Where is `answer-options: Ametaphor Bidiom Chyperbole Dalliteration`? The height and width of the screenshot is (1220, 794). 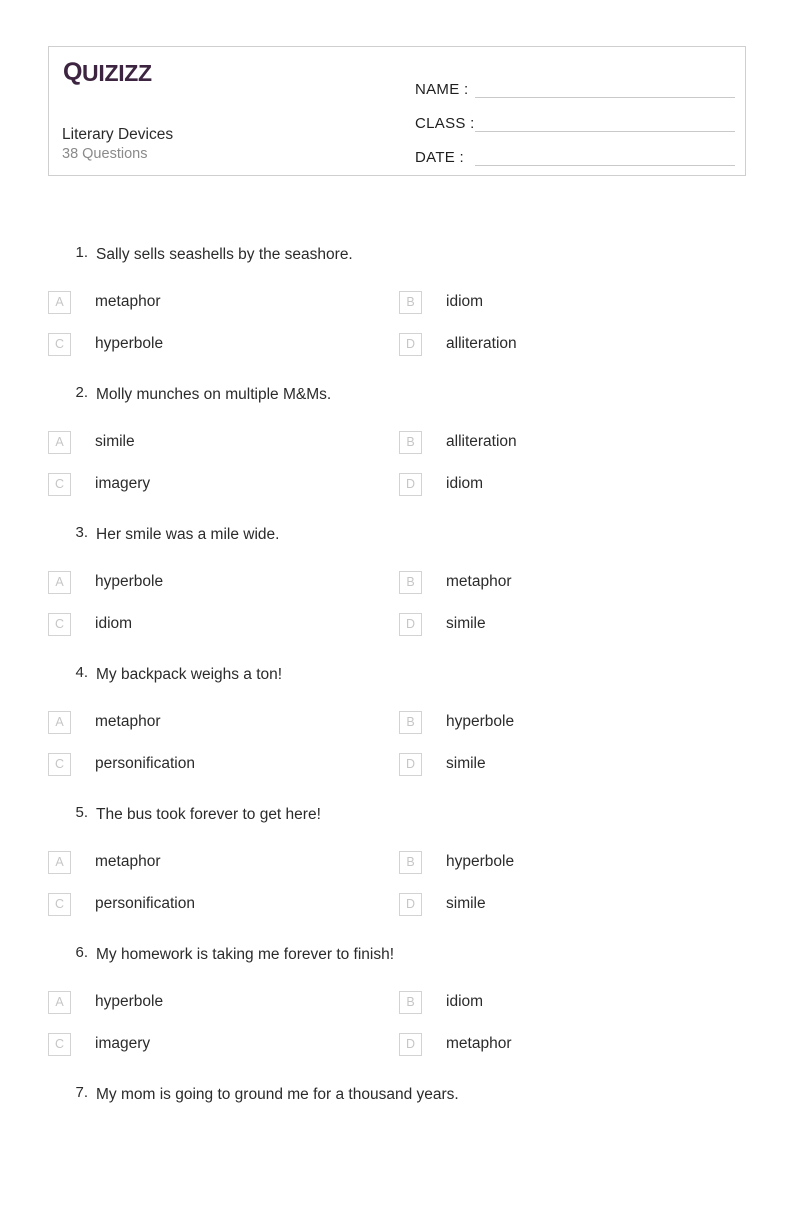 answer-options: Ametaphor Bidiom Chyperbole Dalliteration is located at coordinates (397, 330).